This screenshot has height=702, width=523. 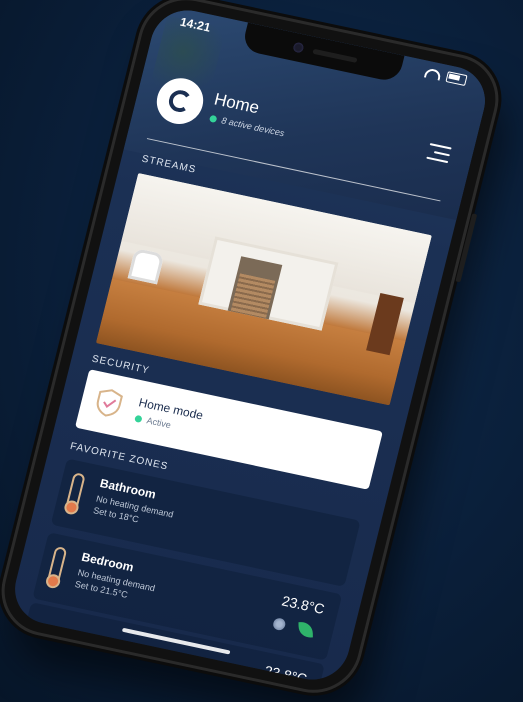 What do you see at coordinates (466, 248) in the screenshot?
I see `side-button` at bounding box center [466, 248].